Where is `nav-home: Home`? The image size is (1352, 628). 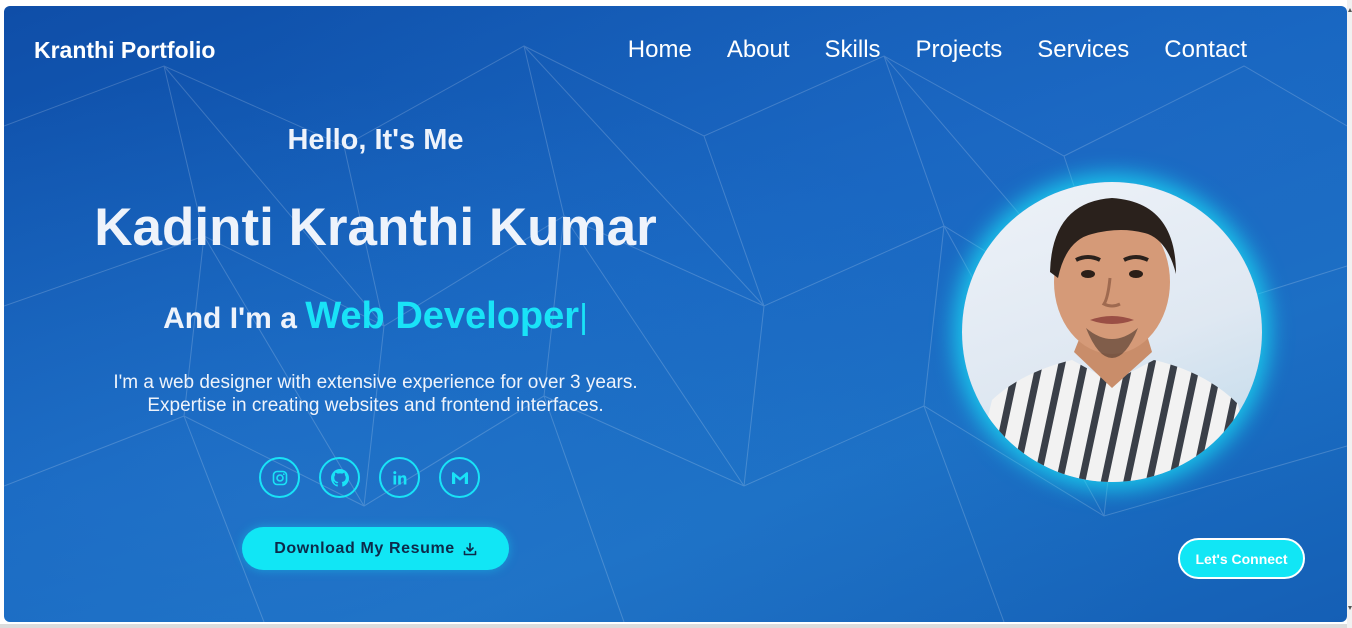
nav-home: Home is located at coordinates (660, 50).